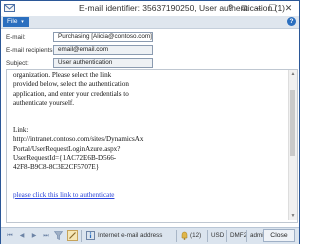 The width and height of the screenshot is (320, 244). What do you see at coordinates (17, 63) in the screenshot?
I see `subject-label: Subject:` at bounding box center [17, 63].